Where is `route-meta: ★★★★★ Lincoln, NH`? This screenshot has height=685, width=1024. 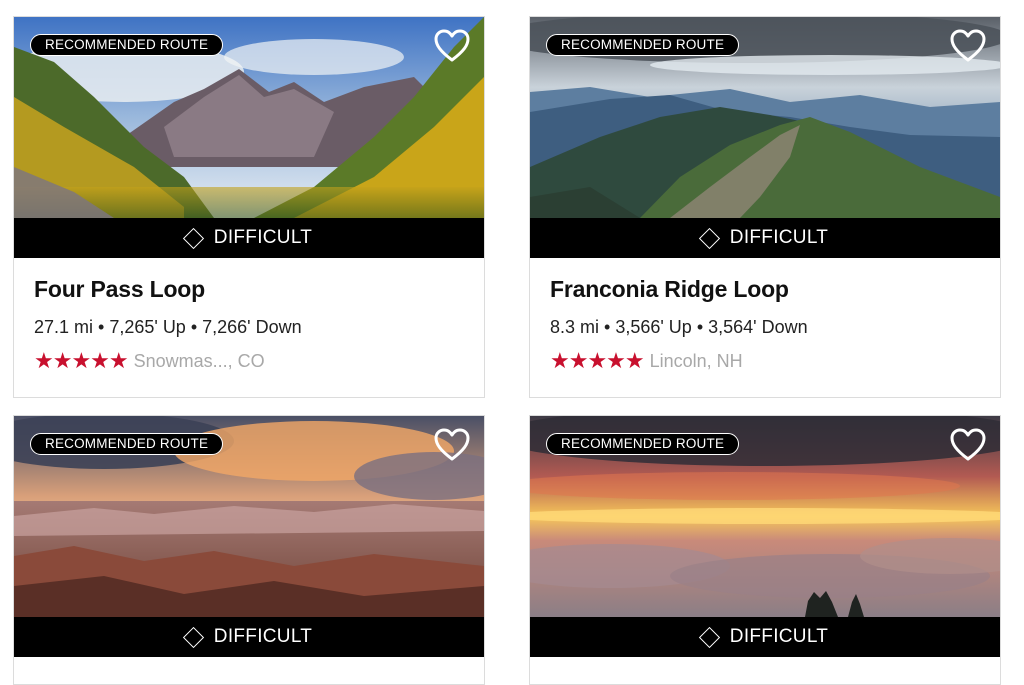 route-meta: ★★★★★ Lincoln, NH is located at coordinates (765, 361).